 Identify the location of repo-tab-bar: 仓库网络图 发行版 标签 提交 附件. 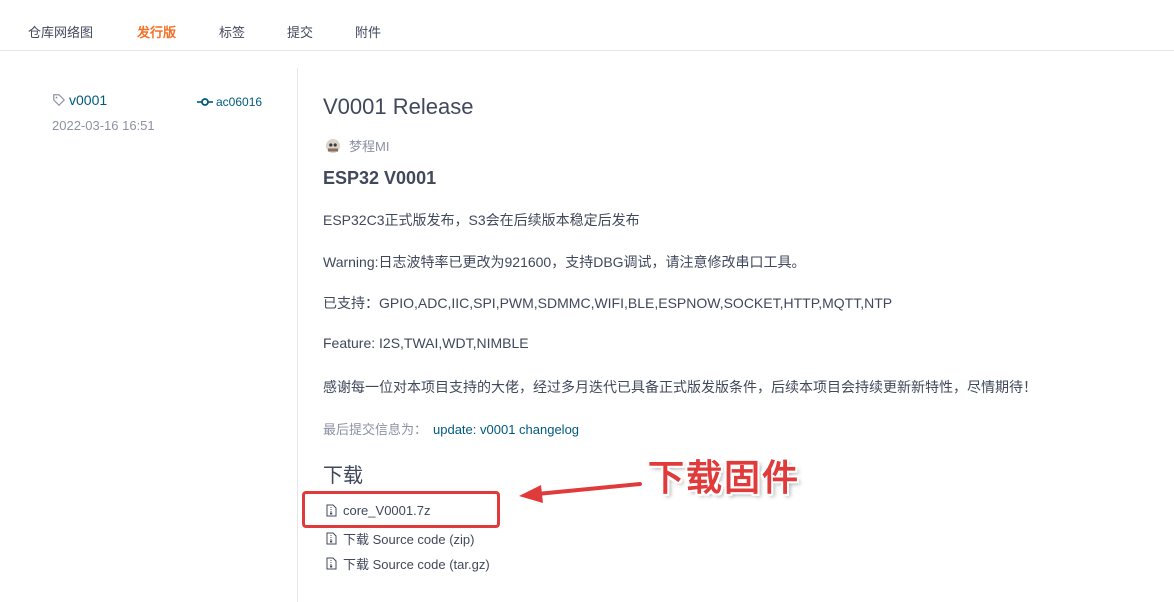
(587, 25).